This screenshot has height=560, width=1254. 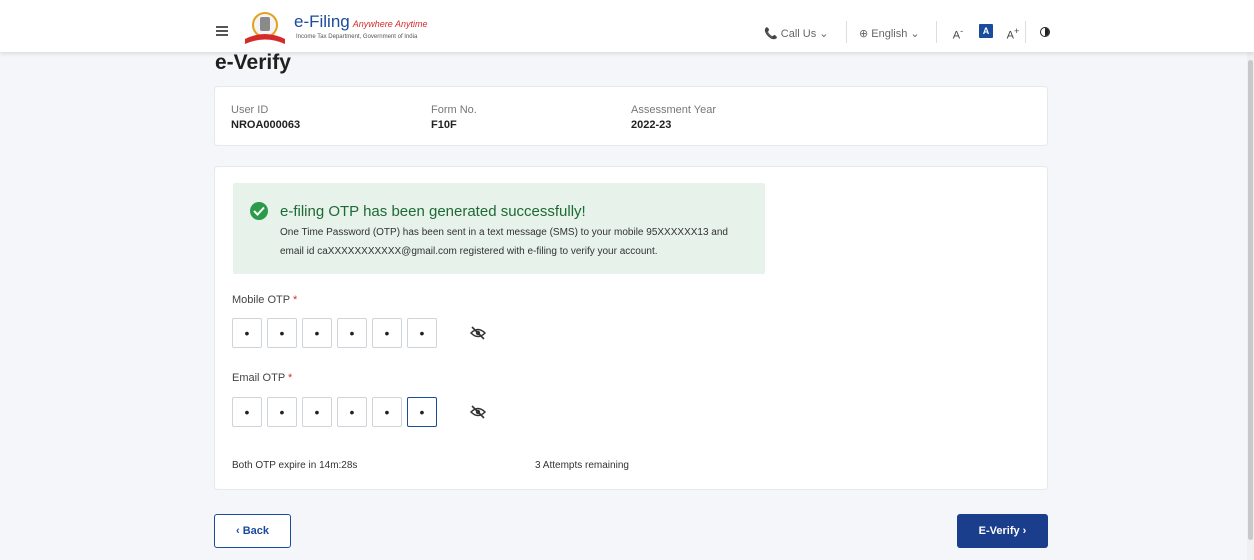 I want to click on mobile-otp-digit-4: •, so click(x=352, y=333).